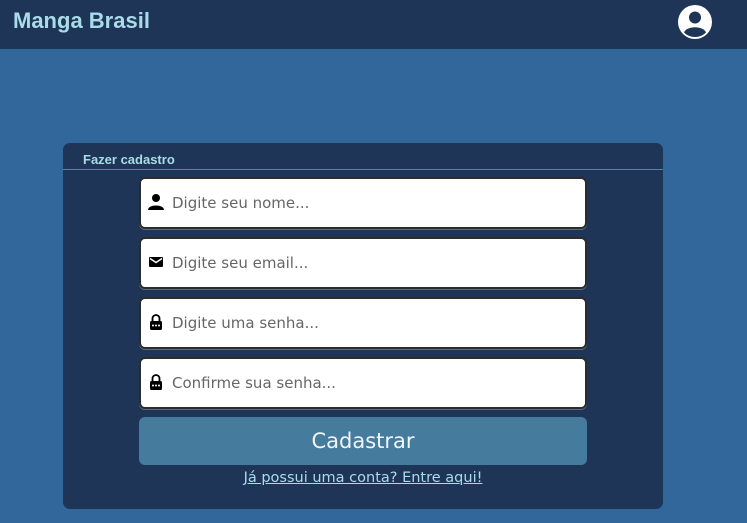  I want to click on navbar: Manga Brasil, so click(373, 24).